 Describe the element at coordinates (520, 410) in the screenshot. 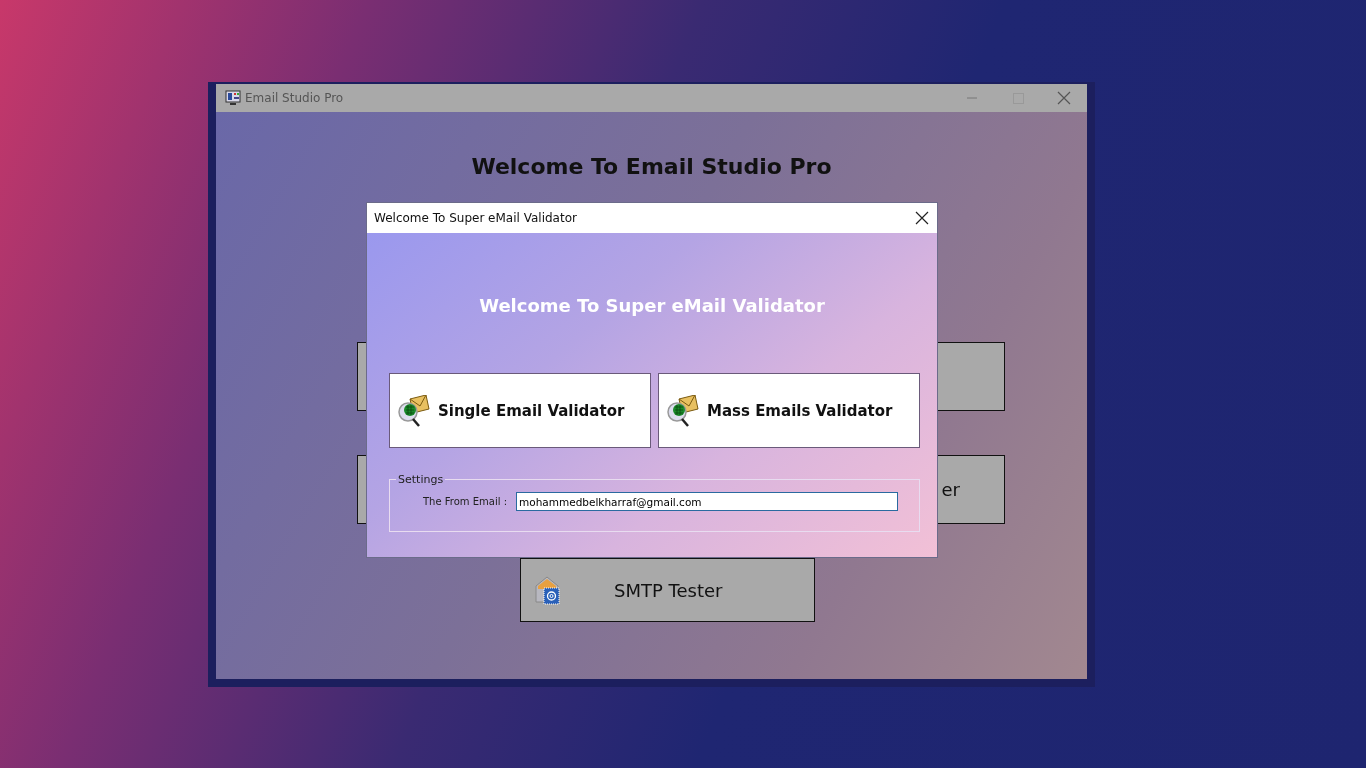

I see `validator-button: Single Email Validator` at that location.